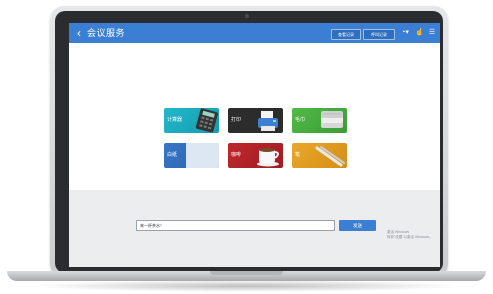 The image size is (493, 294). I want to click on page-title: 会议服务, so click(106, 33).